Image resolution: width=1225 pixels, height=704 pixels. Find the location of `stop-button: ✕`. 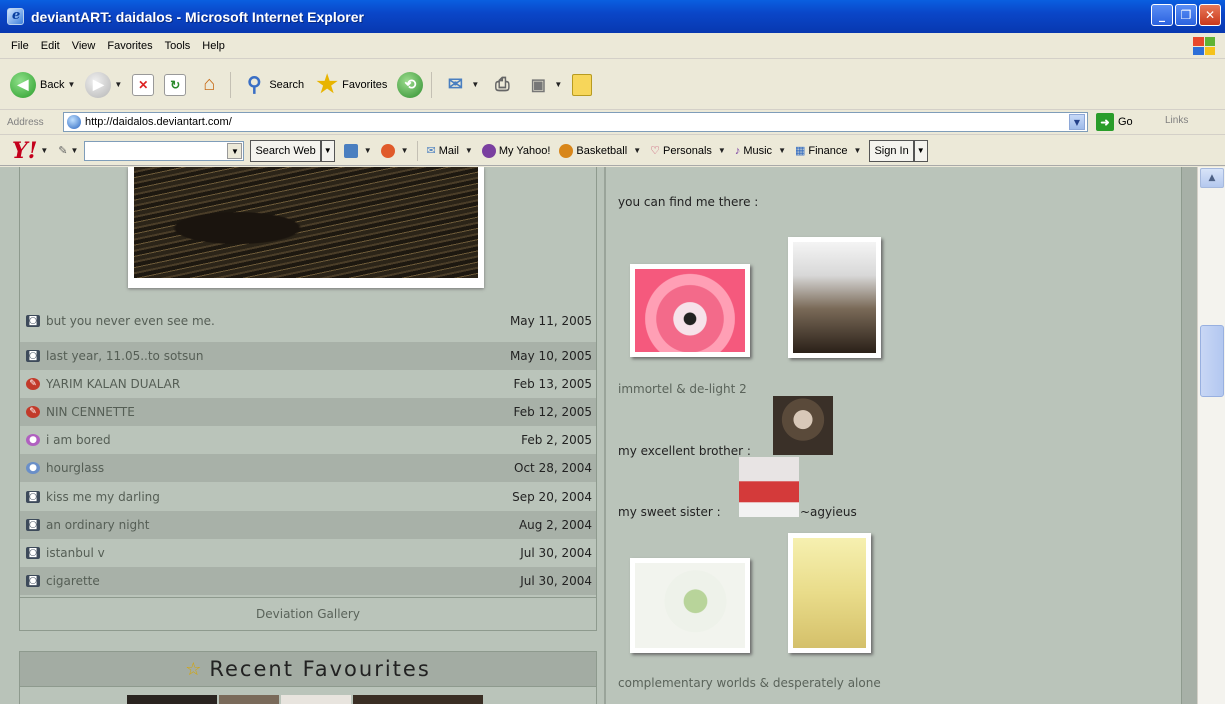

stop-button: ✕ is located at coordinates (143, 84).